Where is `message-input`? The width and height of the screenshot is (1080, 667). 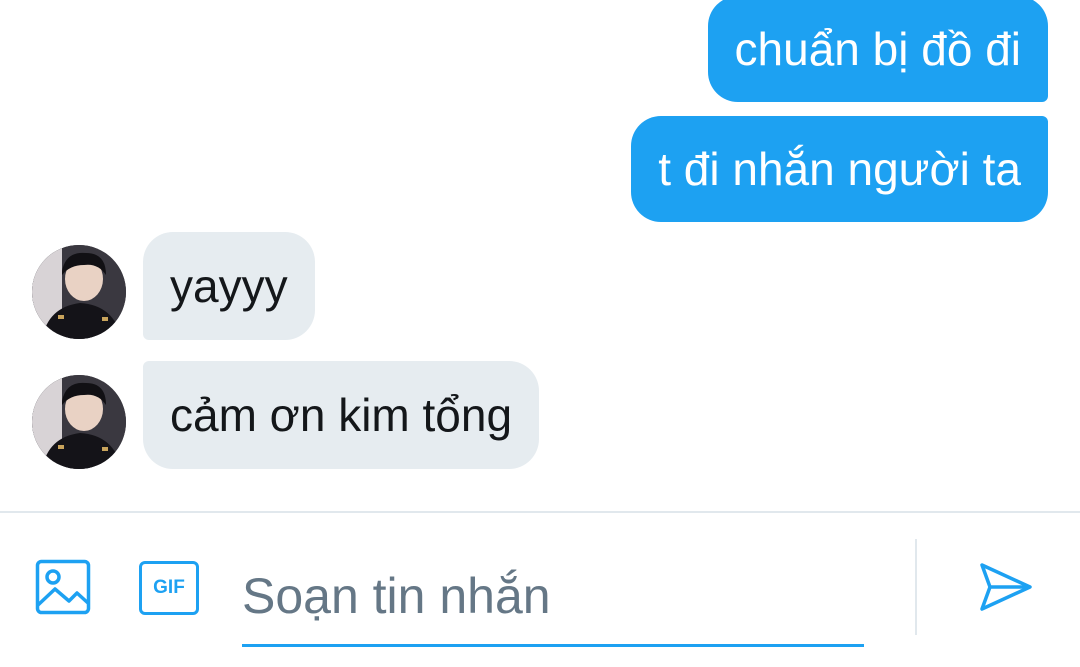
message-input is located at coordinates (553, 597).